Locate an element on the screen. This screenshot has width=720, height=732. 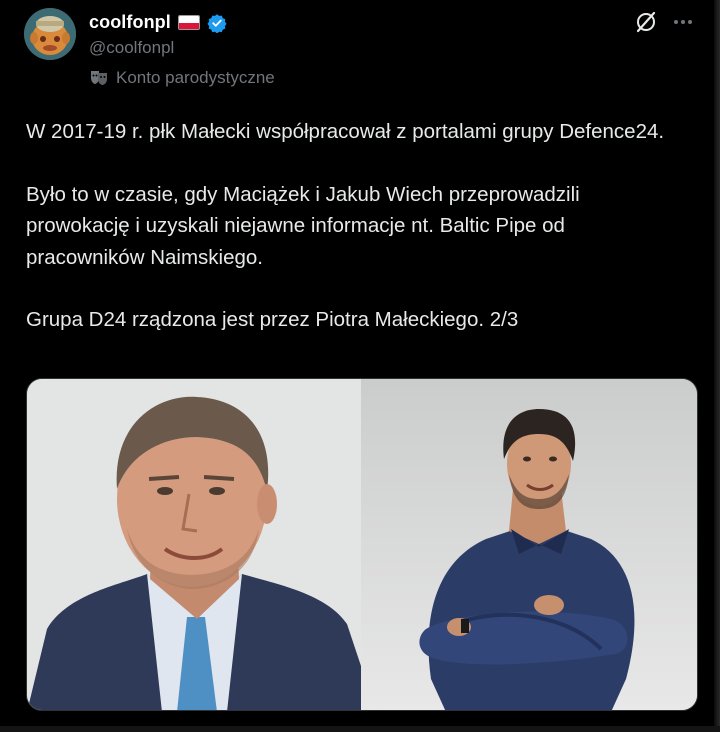
handle: @coolfonpl is located at coordinates (131, 48).